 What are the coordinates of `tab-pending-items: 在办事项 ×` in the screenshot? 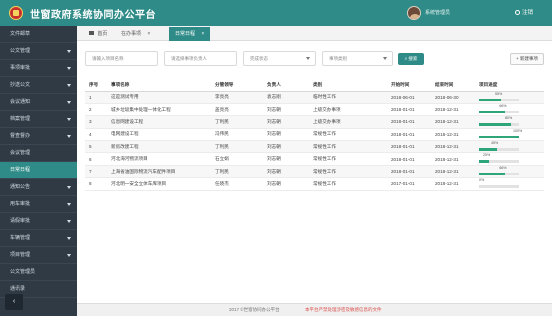 It's located at (135, 34).